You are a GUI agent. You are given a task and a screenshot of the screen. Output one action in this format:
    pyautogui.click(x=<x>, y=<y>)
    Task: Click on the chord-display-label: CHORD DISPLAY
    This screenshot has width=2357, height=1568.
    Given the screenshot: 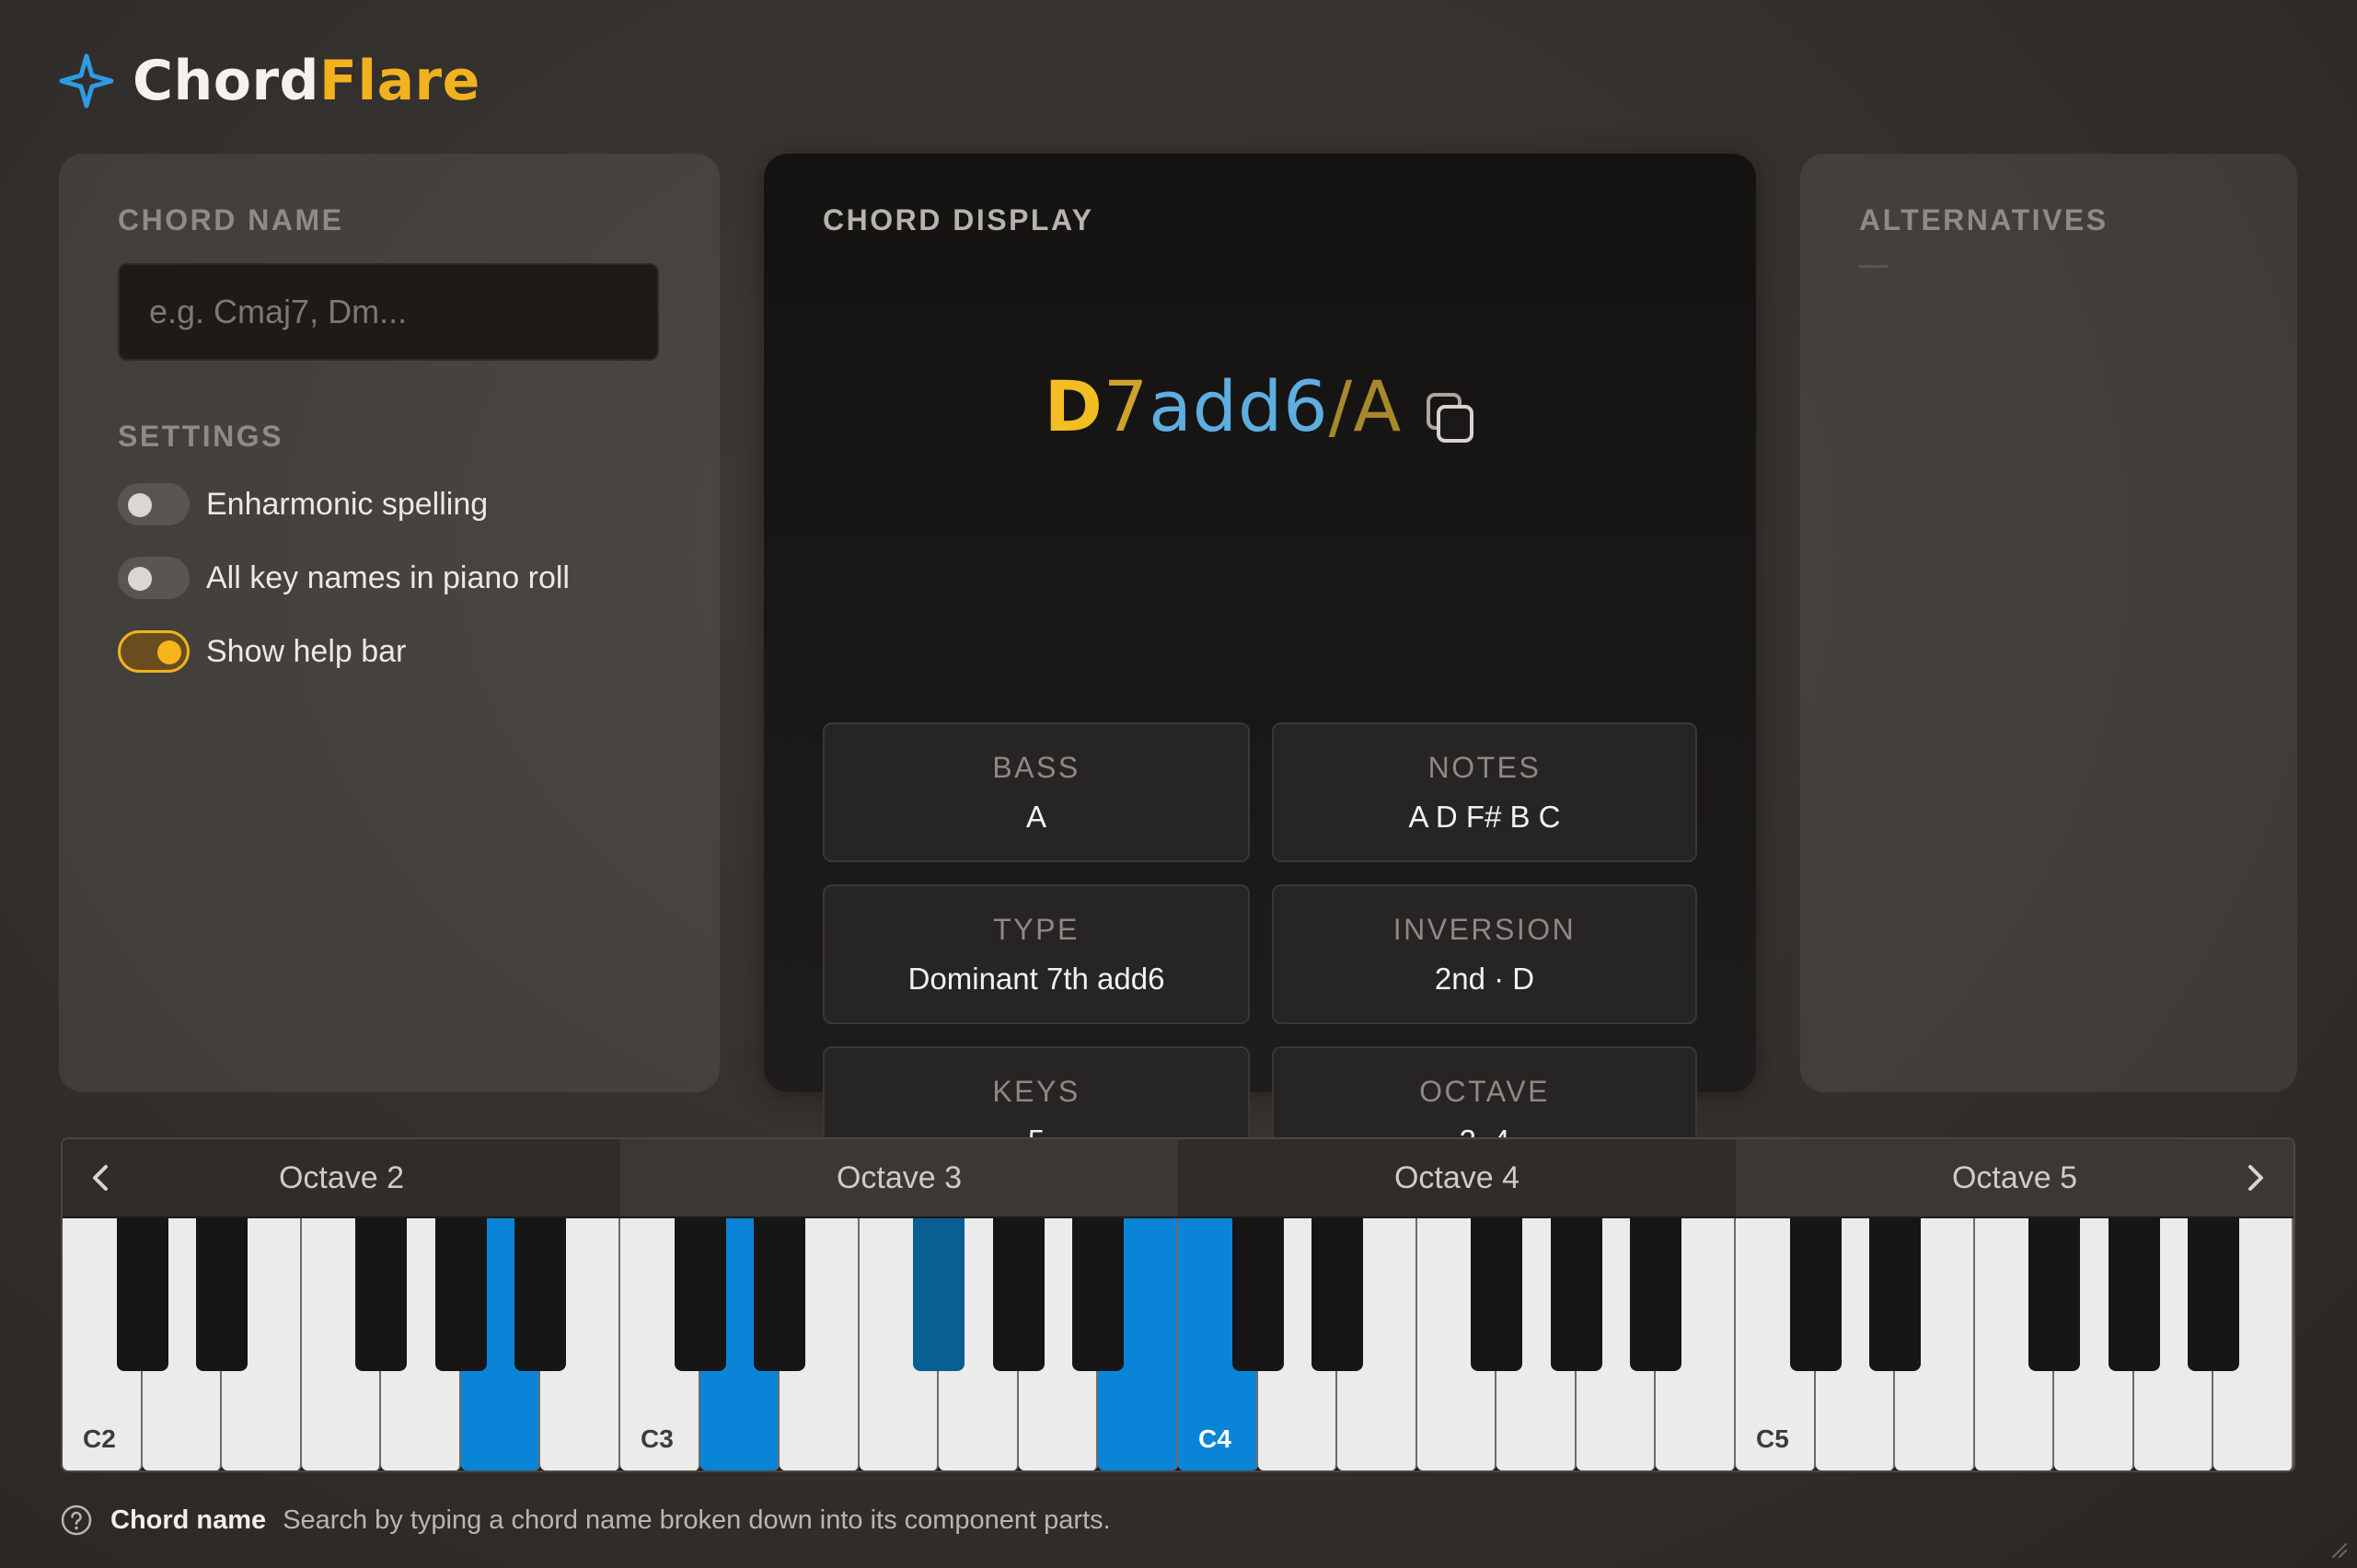 What is the action you would take?
    pyautogui.click(x=958, y=219)
    